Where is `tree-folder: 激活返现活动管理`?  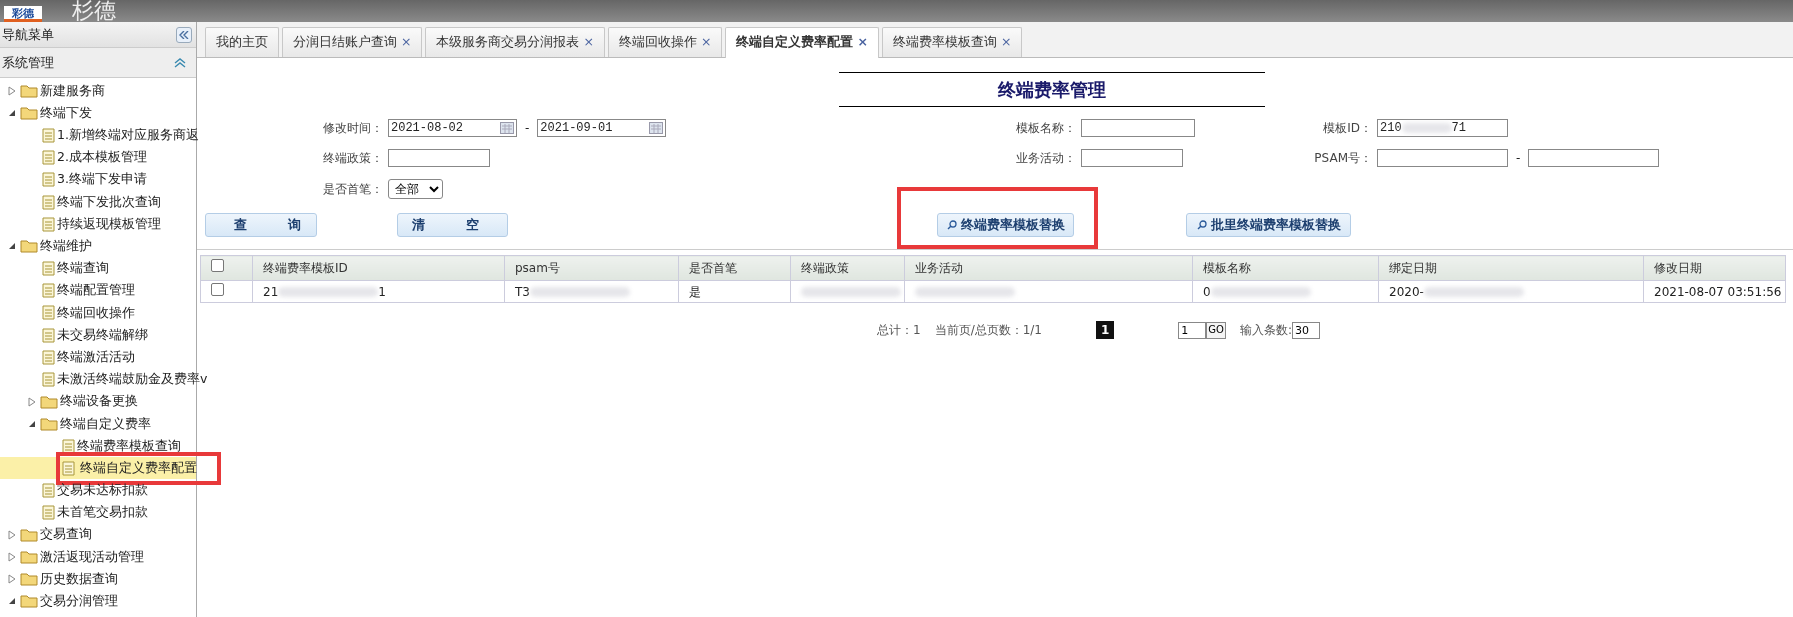
tree-folder: 激活返现活动管理 is located at coordinates (92, 557).